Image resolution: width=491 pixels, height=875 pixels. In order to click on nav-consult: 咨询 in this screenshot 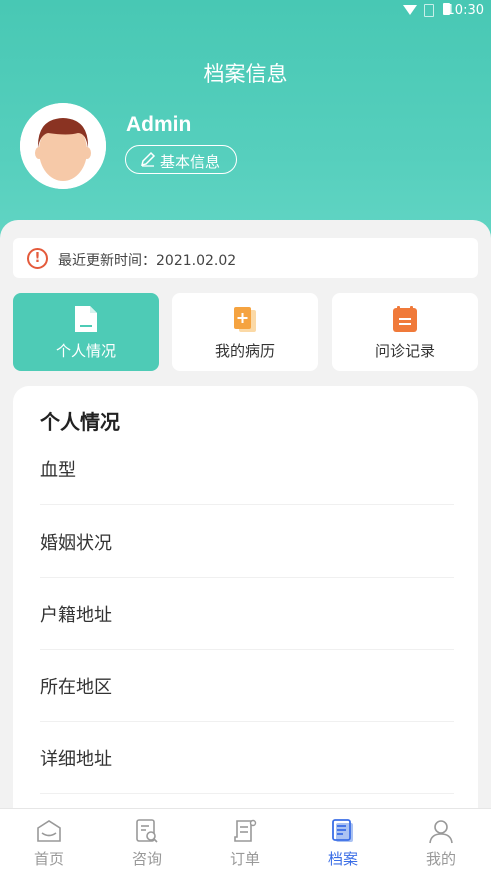, I will do `click(147, 842)`.